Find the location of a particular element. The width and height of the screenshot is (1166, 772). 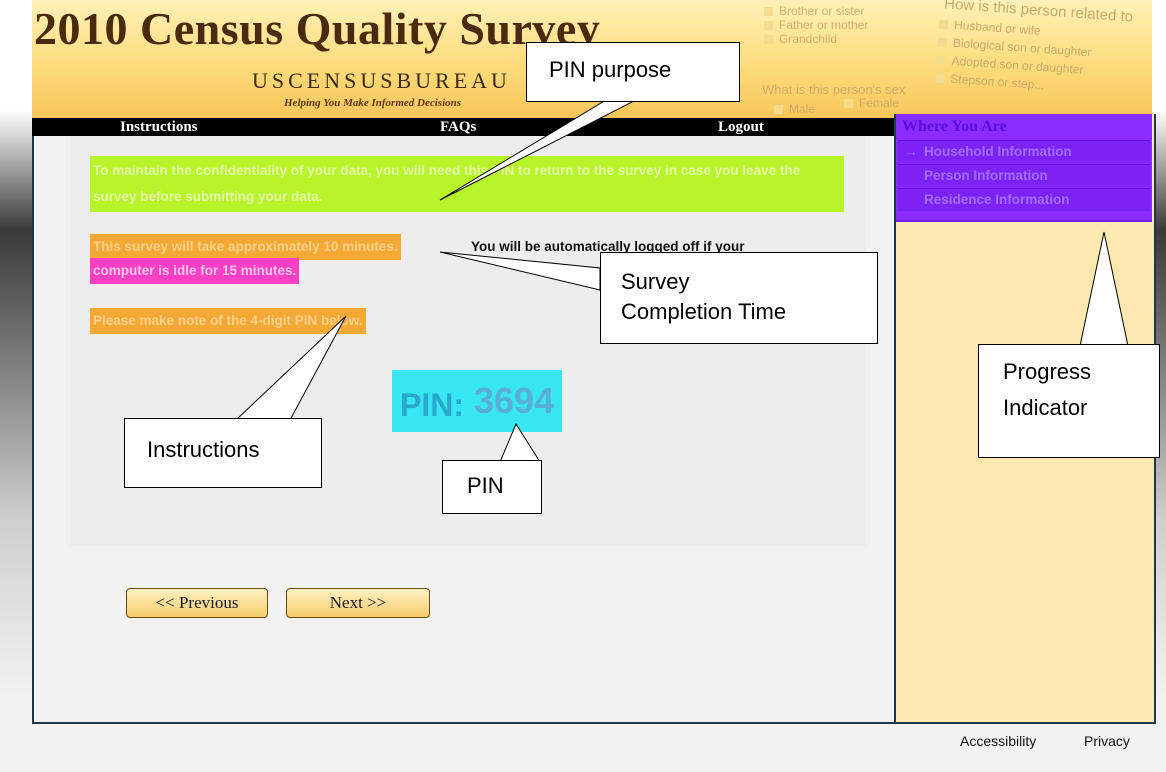

pin-display: PIN: 3694 is located at coordinates (477, 401).